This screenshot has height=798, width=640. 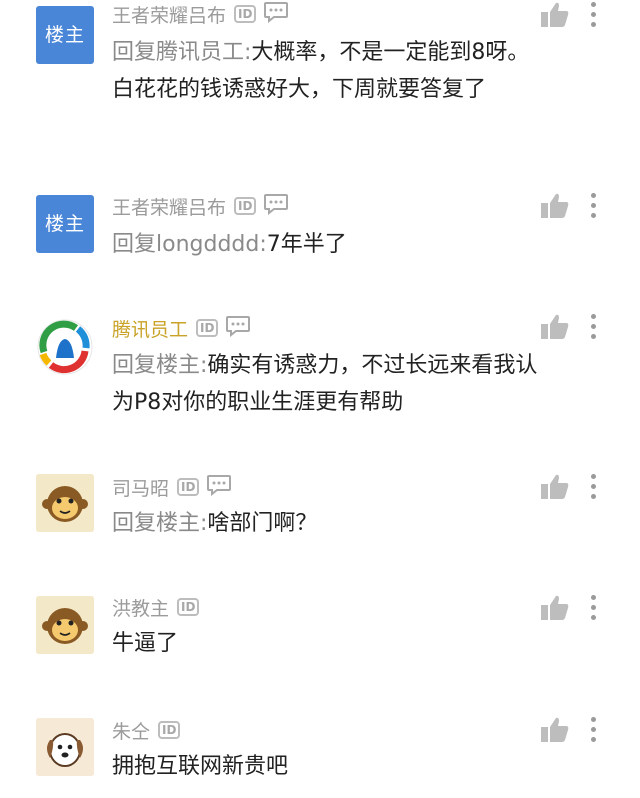 I want to click on tencent-news-avatar, so click(x=65, y=347).